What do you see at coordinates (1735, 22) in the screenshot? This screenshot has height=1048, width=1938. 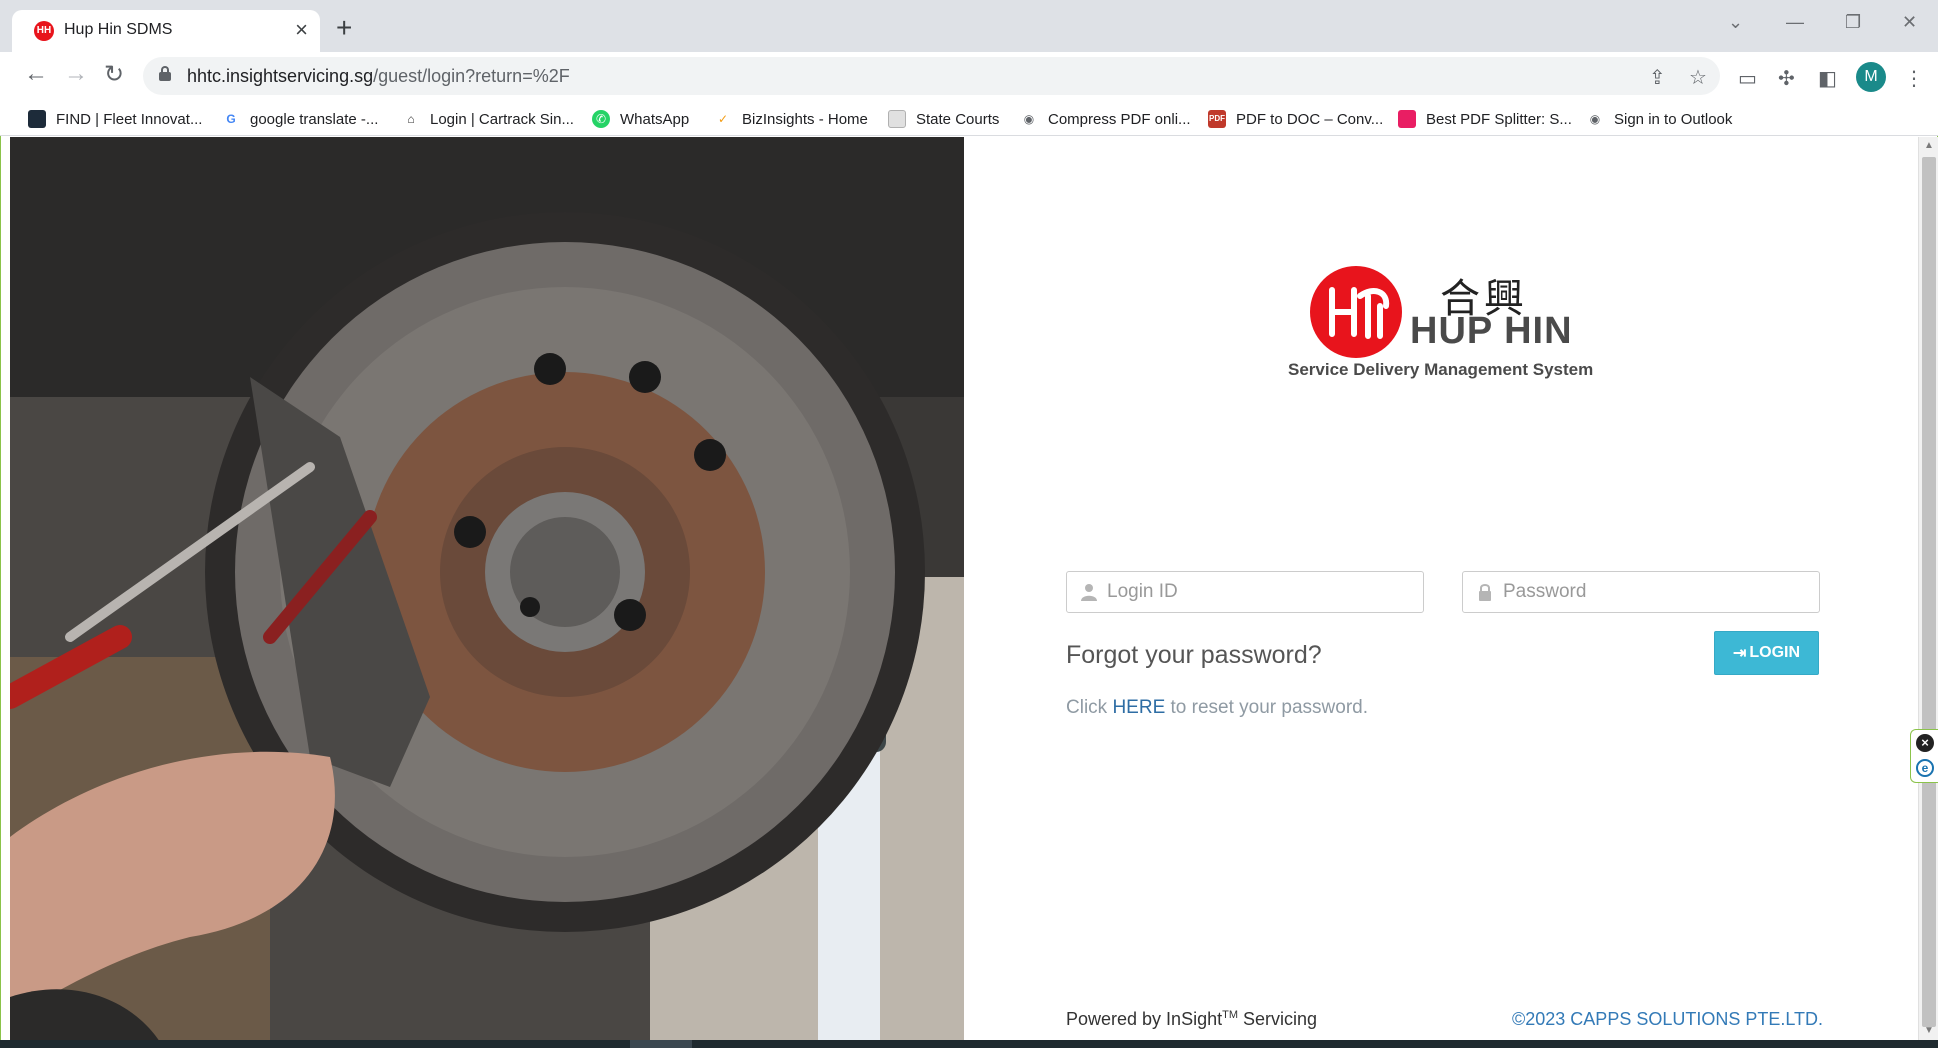 I see `tab-search-icon: ⌄` at bounding box center [1735, 22].